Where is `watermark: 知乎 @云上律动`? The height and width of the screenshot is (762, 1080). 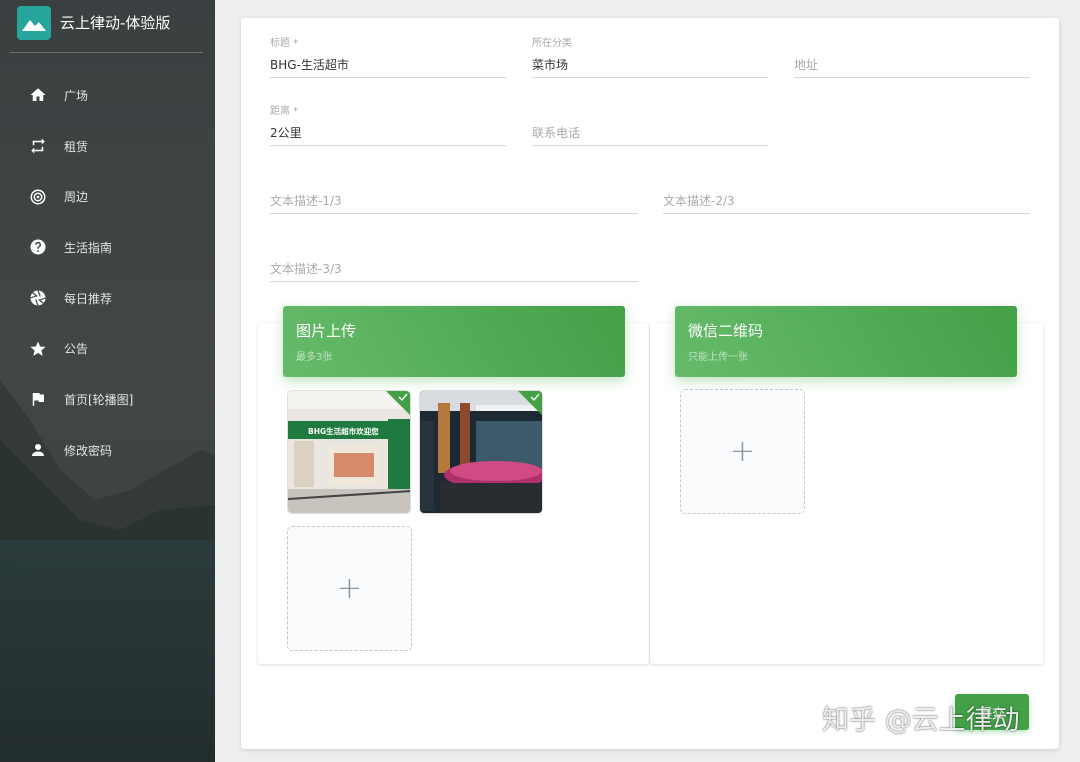 watermark: 知乎 @云上律动 is located at coordinates (921, 720).